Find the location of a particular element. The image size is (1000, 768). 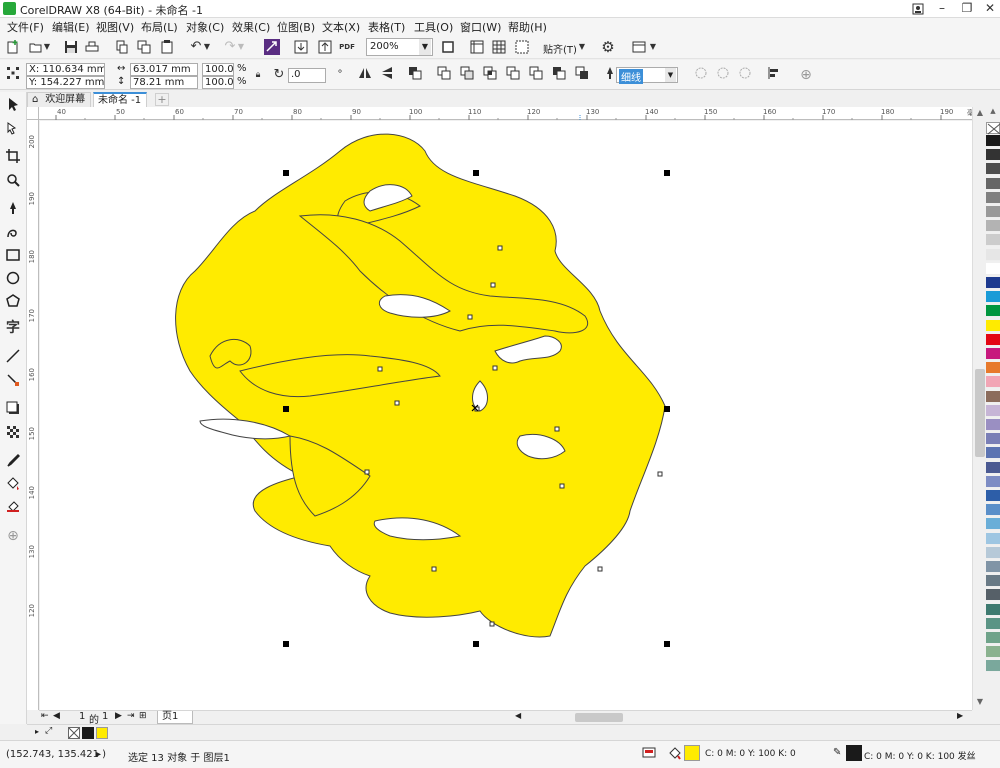

vertical-ruler: 200 190 180 170 160 150 140 130 120 is located at coordinates (33, 415).